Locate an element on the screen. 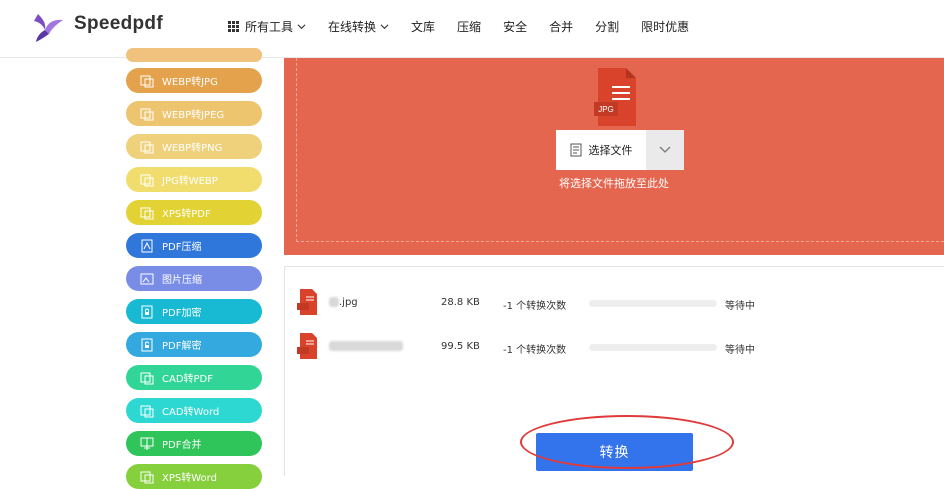 The width and height of the screenshot is (944, 489). nav-label: 文库 is located at coordinates (423, 26).